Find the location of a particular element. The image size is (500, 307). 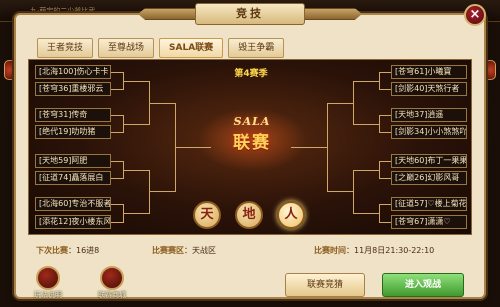

tab-sala-league: SALA联赛 is located at coordinates (191, 48).